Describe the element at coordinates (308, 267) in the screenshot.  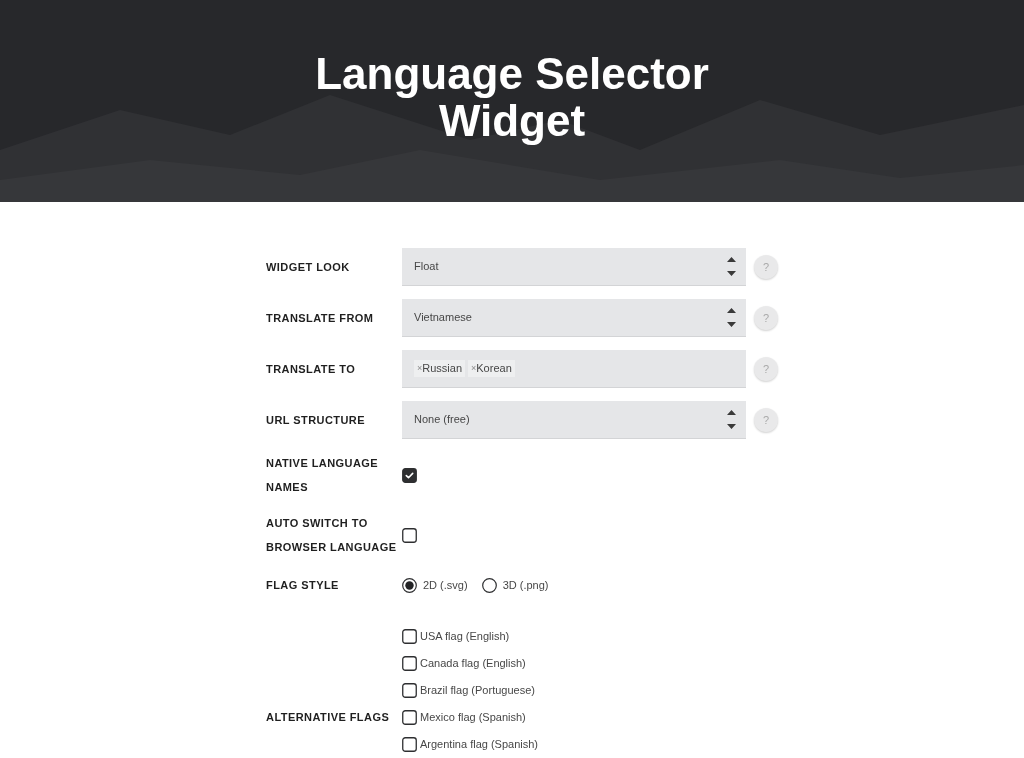
I see `field-label: WIDGET LOOK` at that location.